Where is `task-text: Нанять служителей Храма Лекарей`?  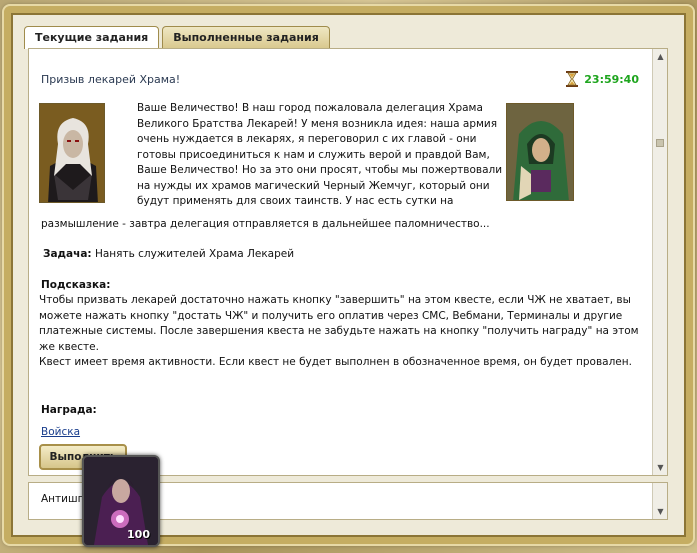
task-text: Нанять служителей Храма Лекарей is located at coordinates (194, 254).